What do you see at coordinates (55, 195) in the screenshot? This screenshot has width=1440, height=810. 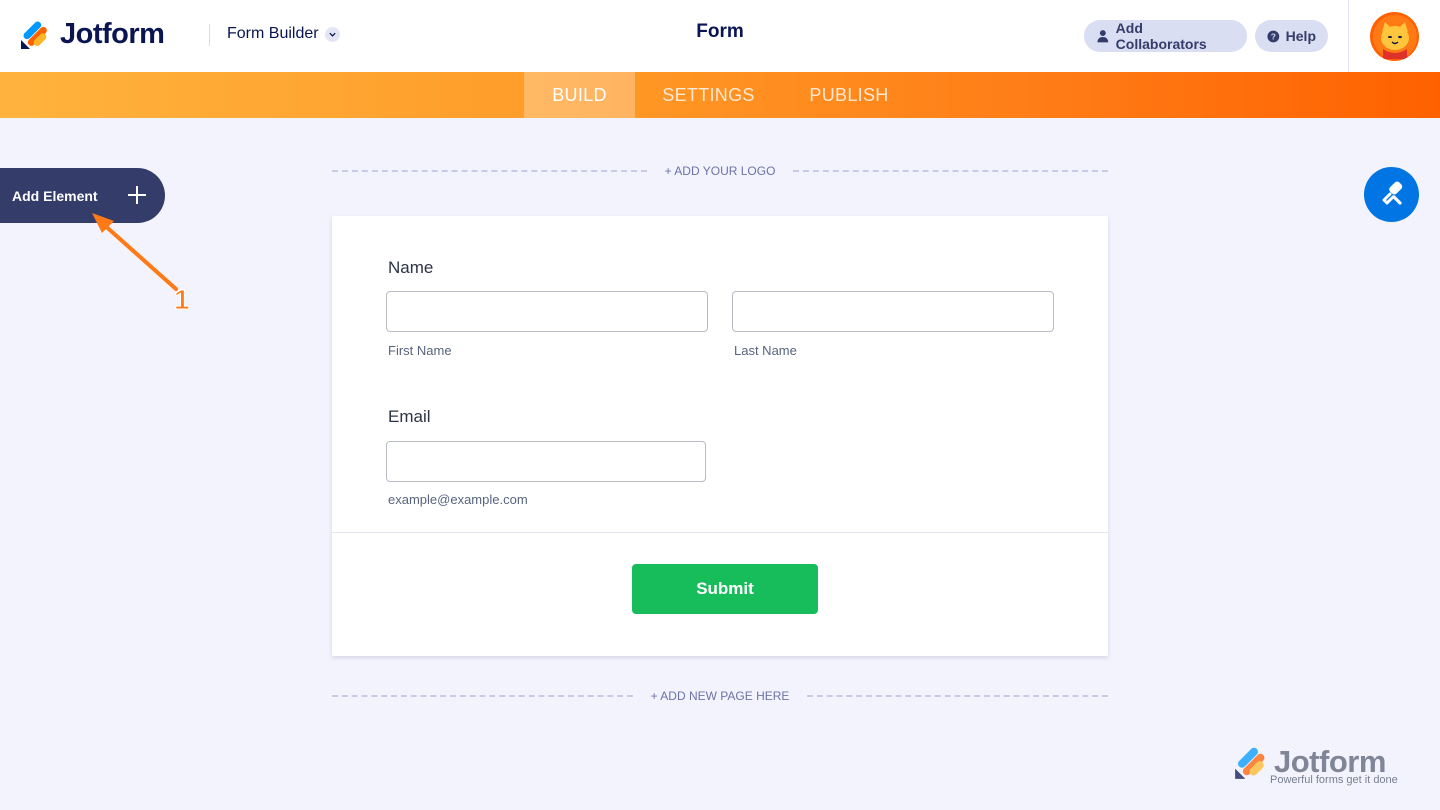 I see `add-element-label: Add Element` at bounding box center [55, 195].